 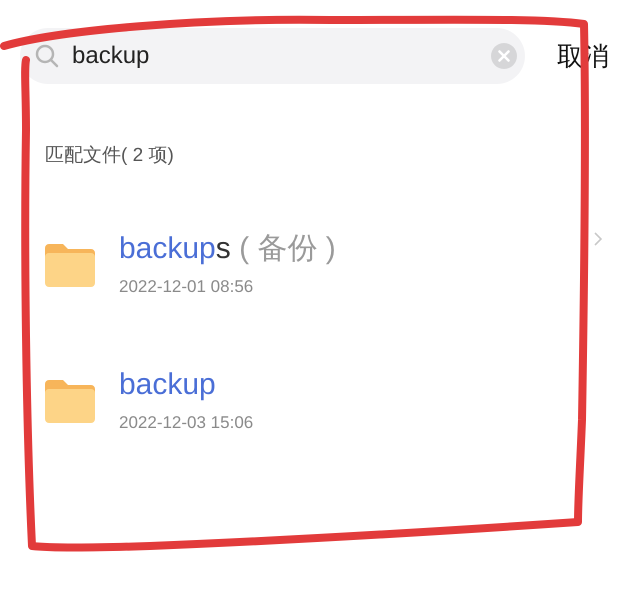 I want to click on clear-icon, so click(x=504, y=56).